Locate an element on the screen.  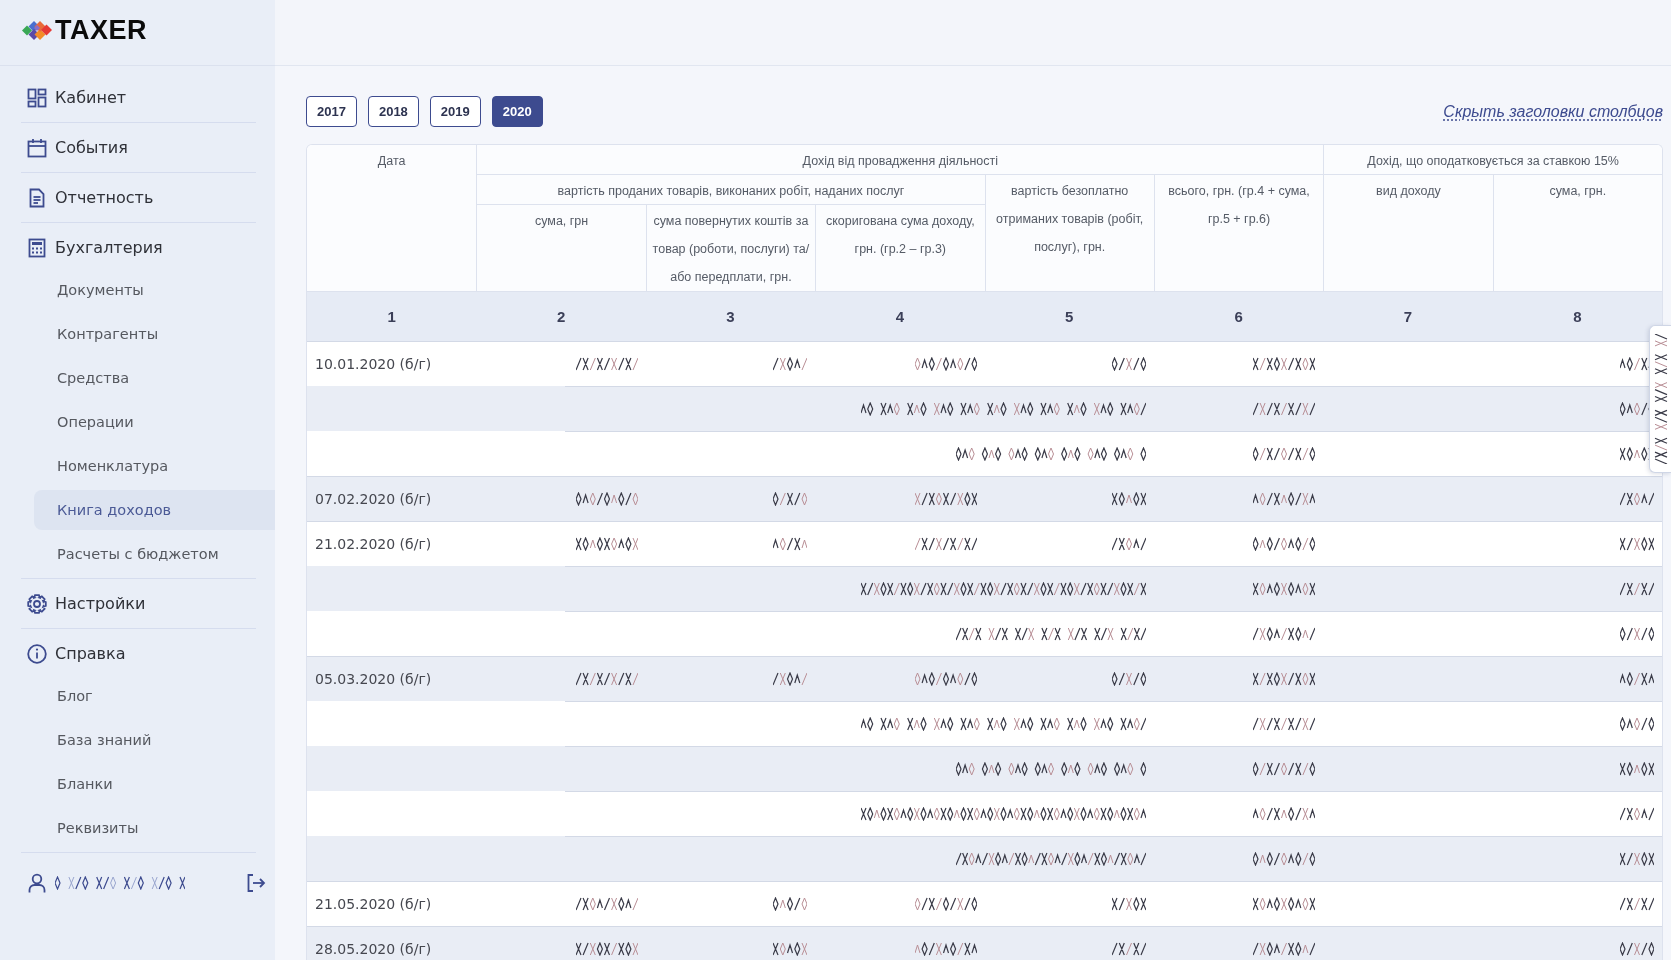
logout-icon is located at coordinates (256, 883).